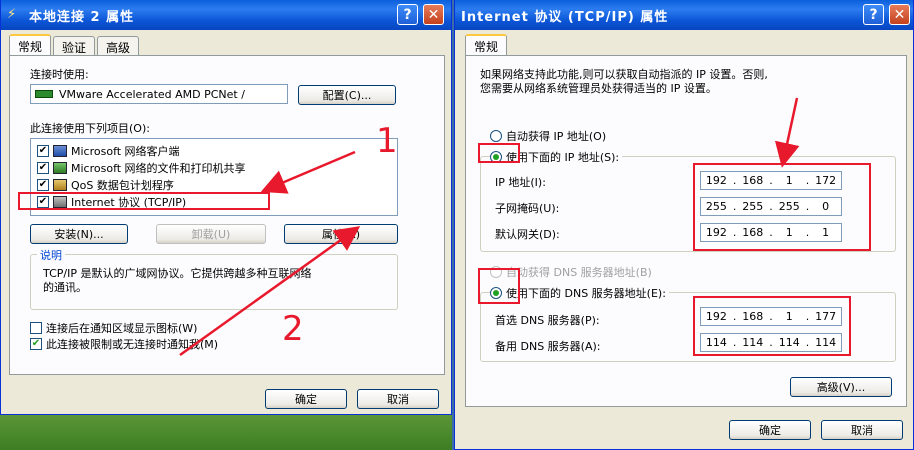 Image resolution: width=914 pixels, height=450 pixels. What do you see at coordinates (387, 141) in the screenshot?
I see `annotation-number-1: 1` at bounding box center [387, 141].